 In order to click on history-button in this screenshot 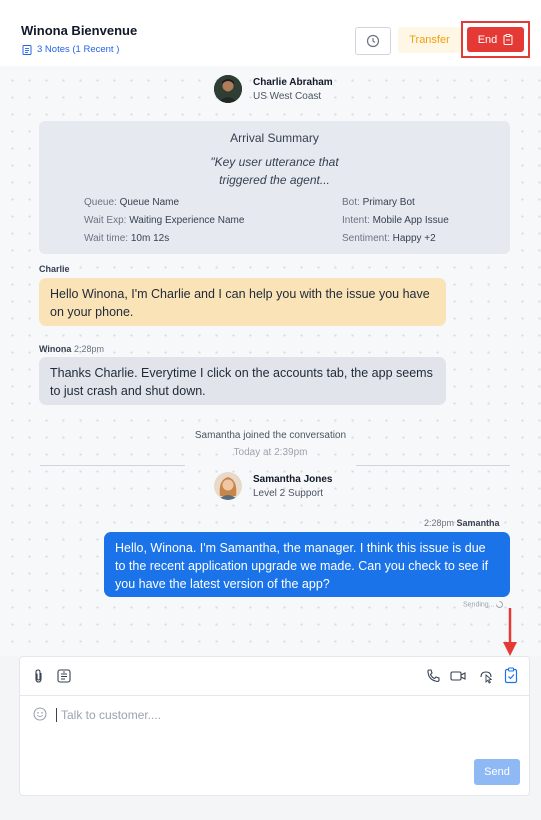, I will do `click(373, 41)`.